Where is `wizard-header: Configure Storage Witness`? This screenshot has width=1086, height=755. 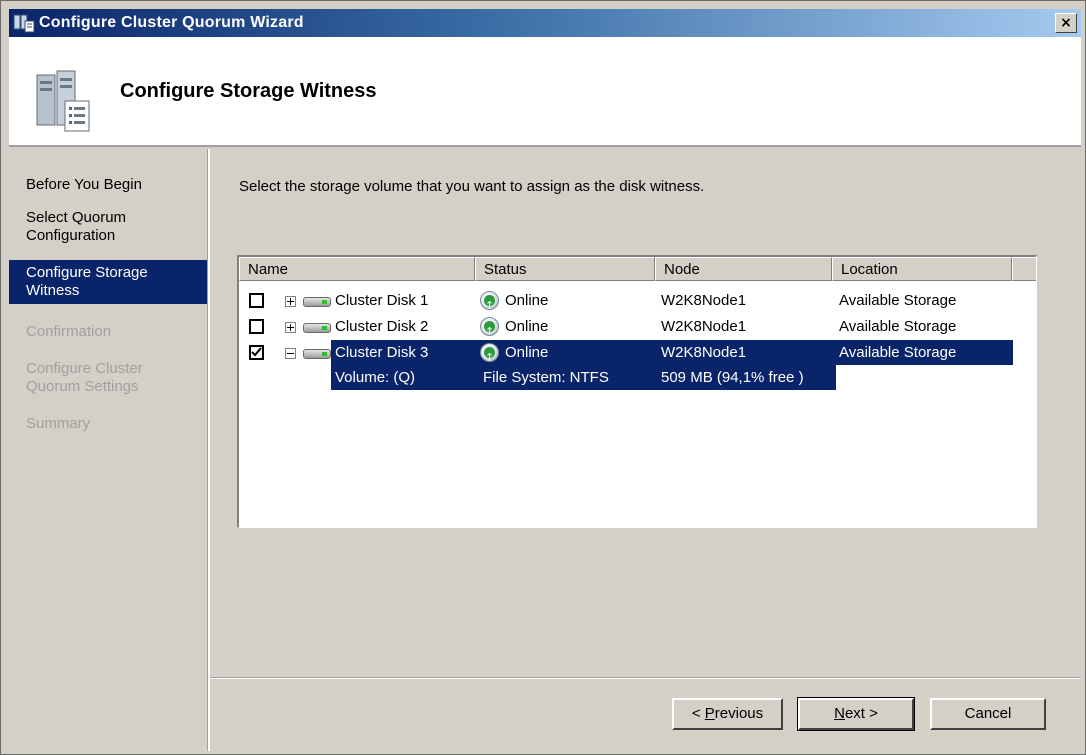
wizard-header: Configure Storage Witness is located at coordinates (545, 92).